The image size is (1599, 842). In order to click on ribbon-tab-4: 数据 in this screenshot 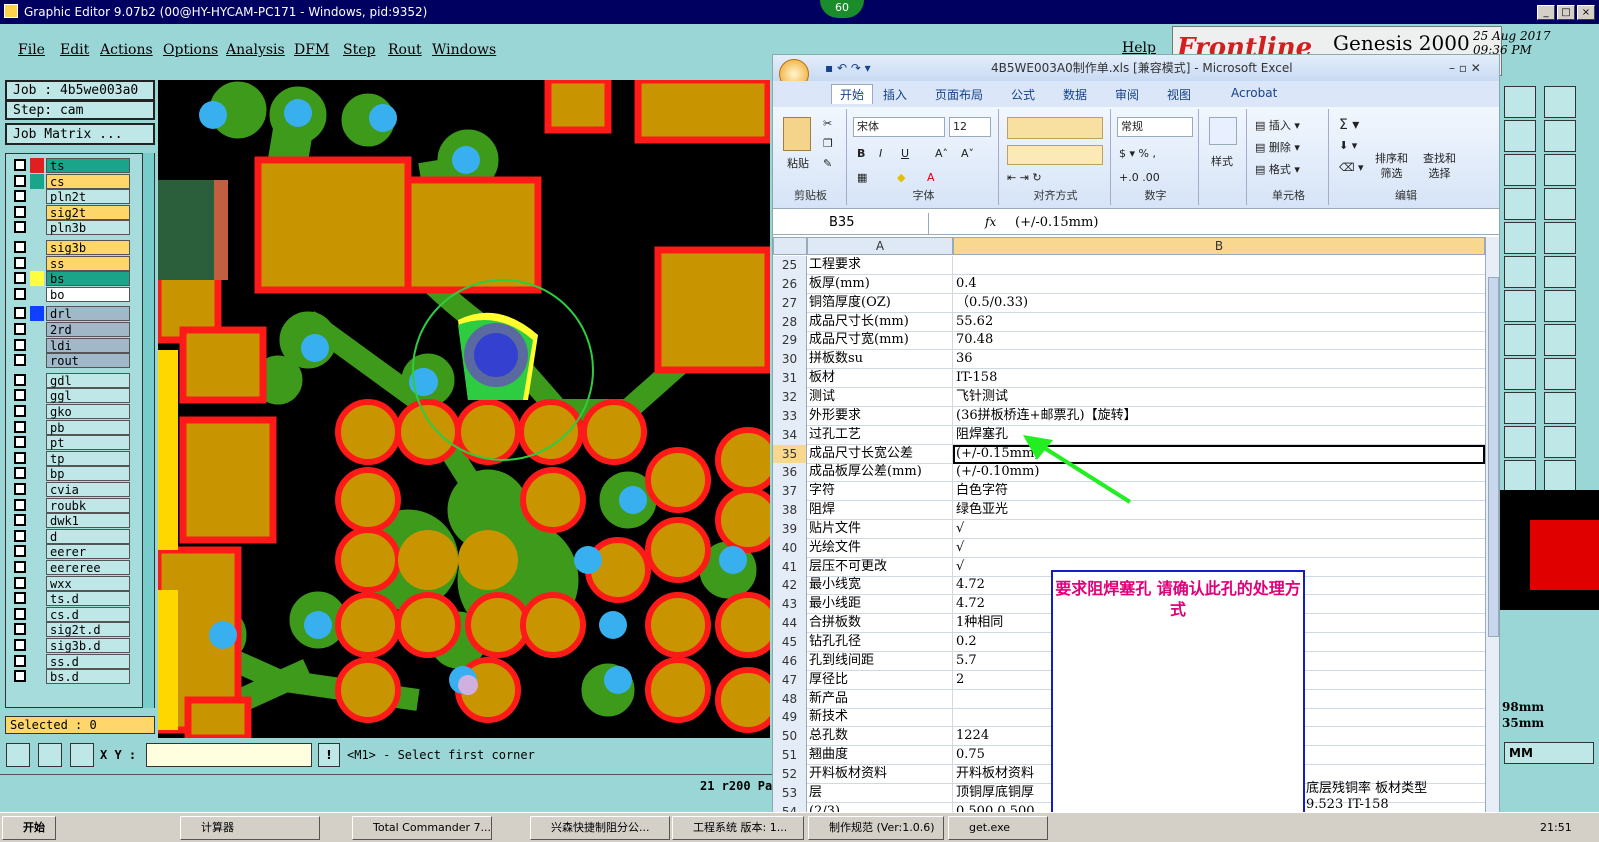, I will do `click(1075, 94)`.